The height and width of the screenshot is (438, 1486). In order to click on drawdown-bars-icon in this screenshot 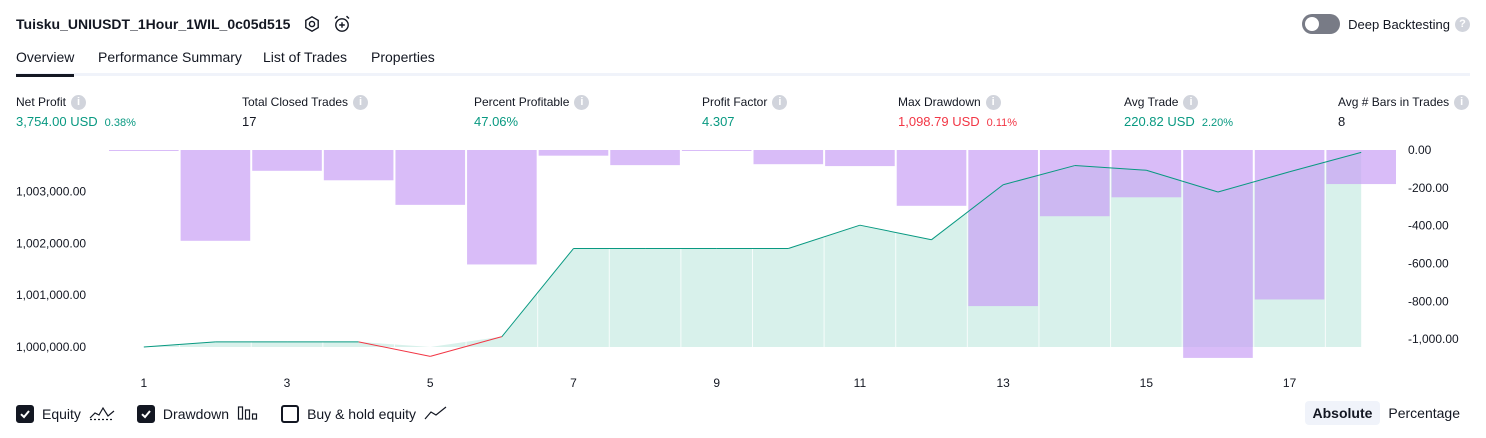, I will do `click(248, 414)`.